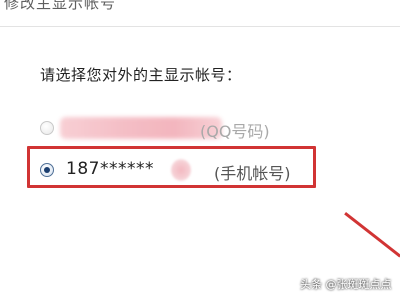  What do you see at coordinates (171, 167) in the screenshot?
I see `selection-highlight-box` at bounding box center [171, 167].